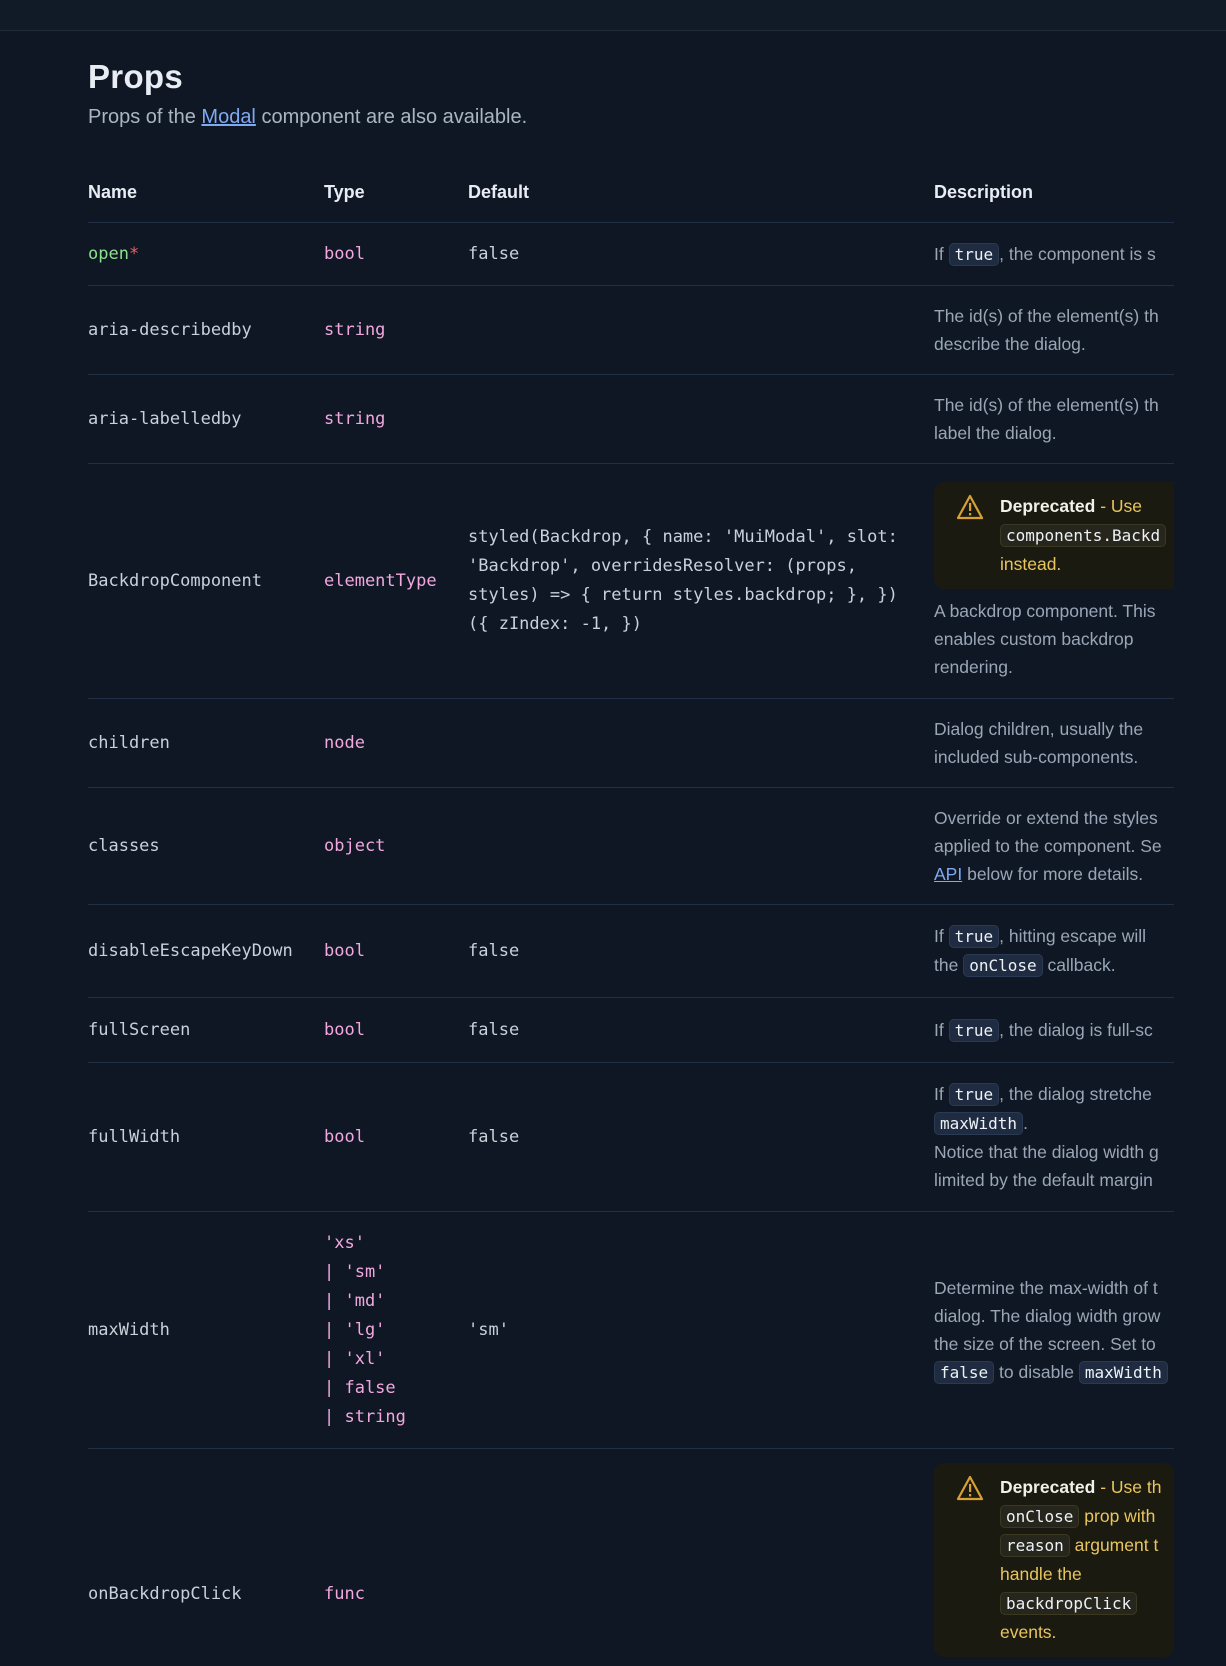 The height and width of the screenshot is (1666, 1226). What do you see at coordinates (170, 330) in the screenshot?
I see `prop-name: aria-describedby` at bounding box center [170, 330].